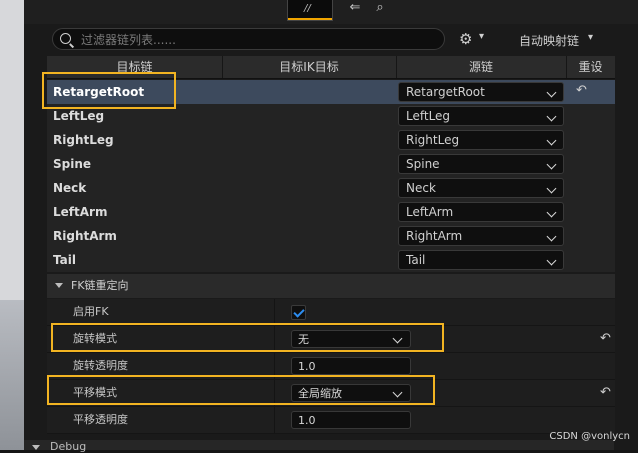 The width and height of the screenshot is (638, 453). What do you see at coordinates (481, 140) in the screenshot?
I see `source-chain-dropdown: RightLeg` at bounding box center [481, 140].